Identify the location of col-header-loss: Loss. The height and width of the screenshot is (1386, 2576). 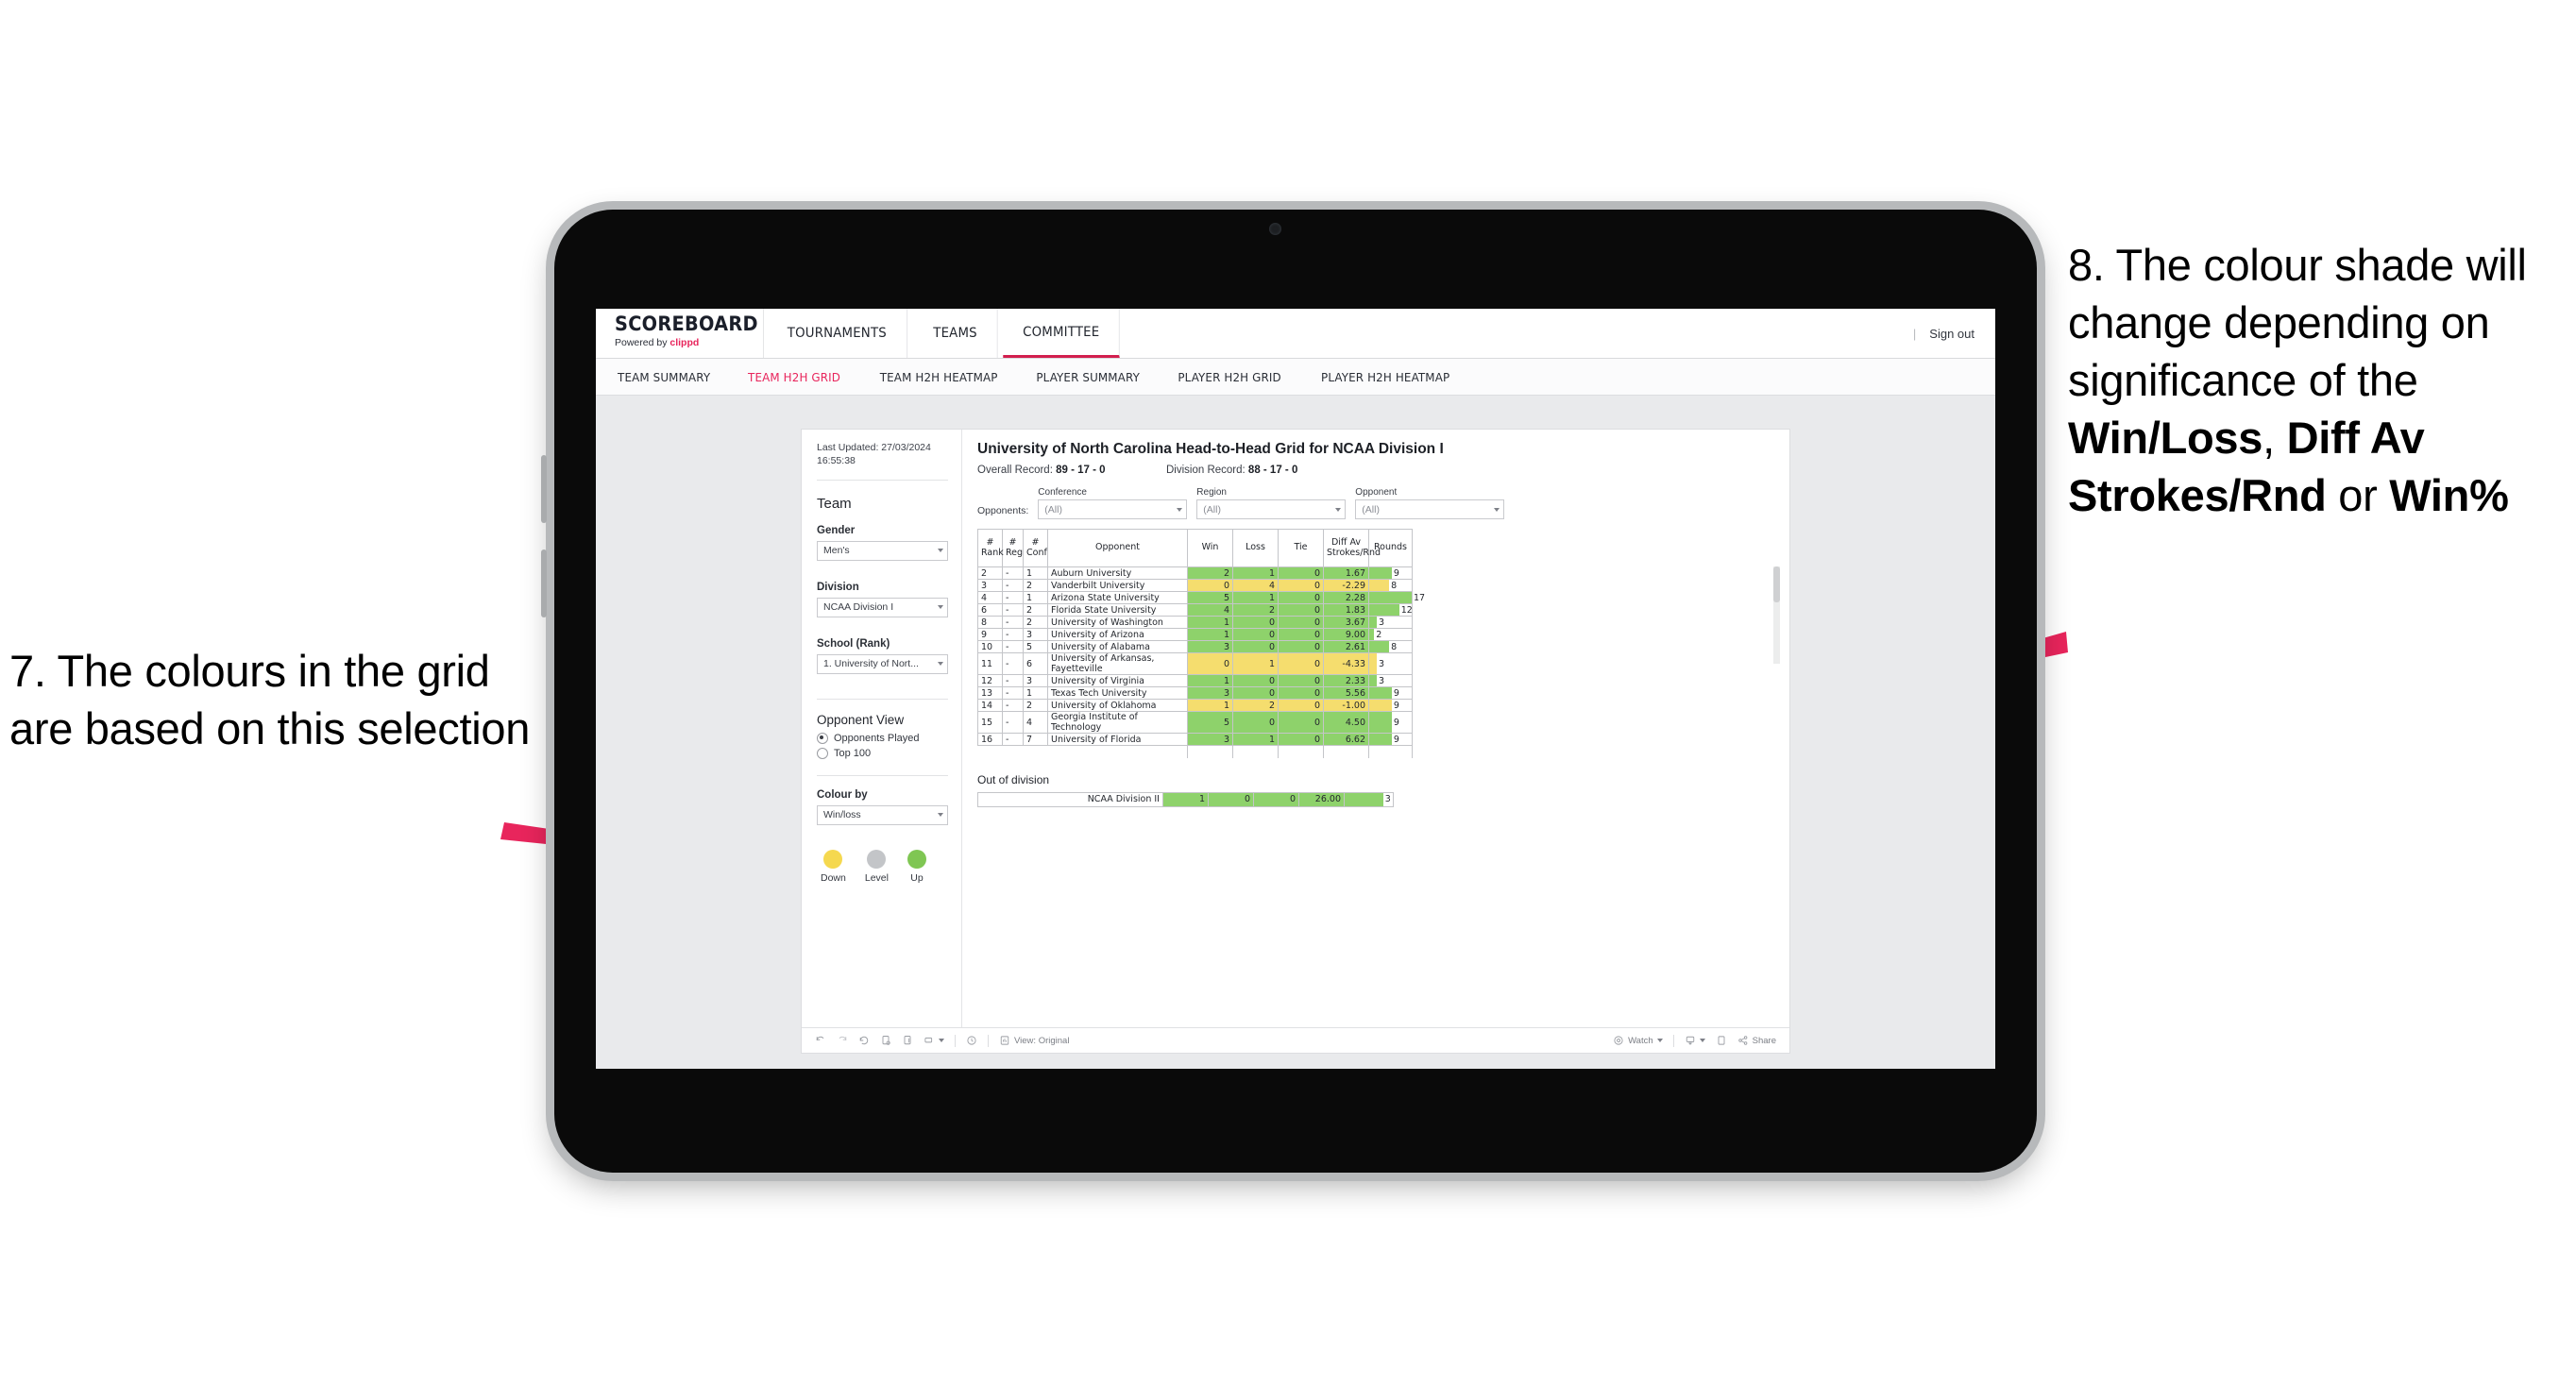
(1255, 548).